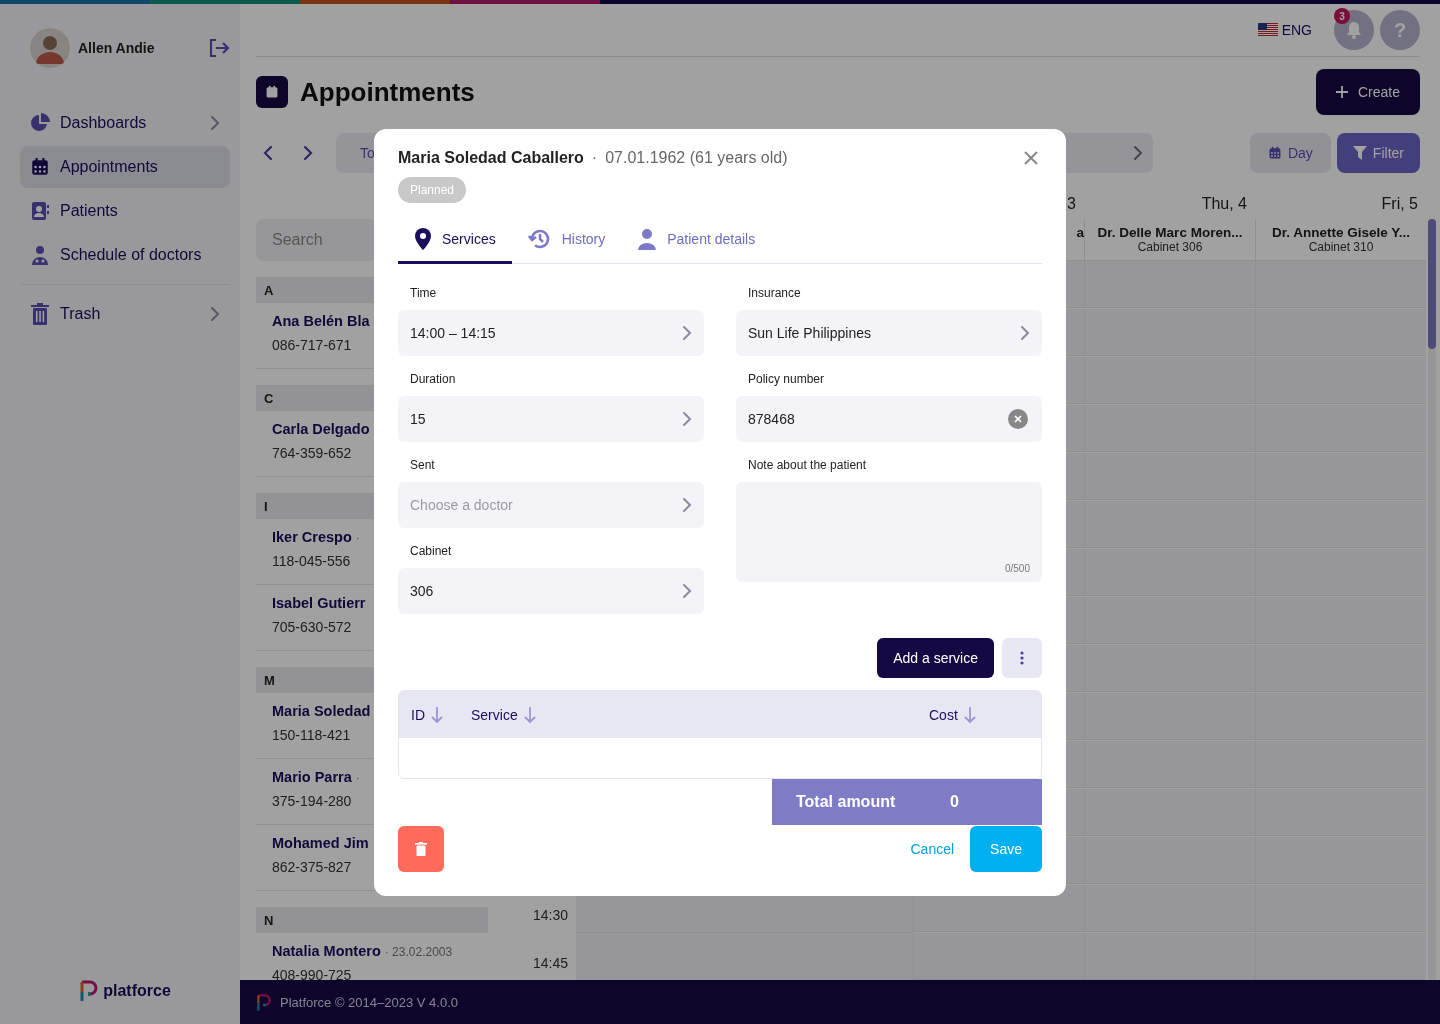 This screenshot has width=1440, height=1024. What do you see at coordinates (1342, 16) in the screenshot?
I see `notification-badge: 3` at bounding box center [1342, 16].